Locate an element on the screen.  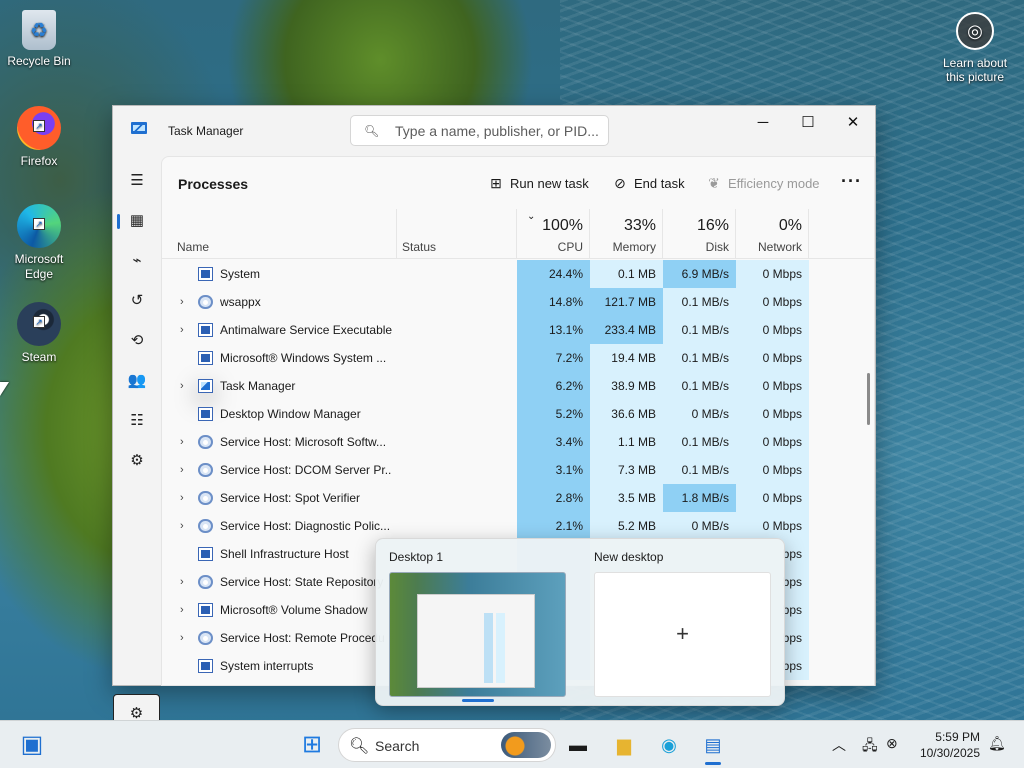
column-memory: 33% Memory is located at coordinates (626, 234).